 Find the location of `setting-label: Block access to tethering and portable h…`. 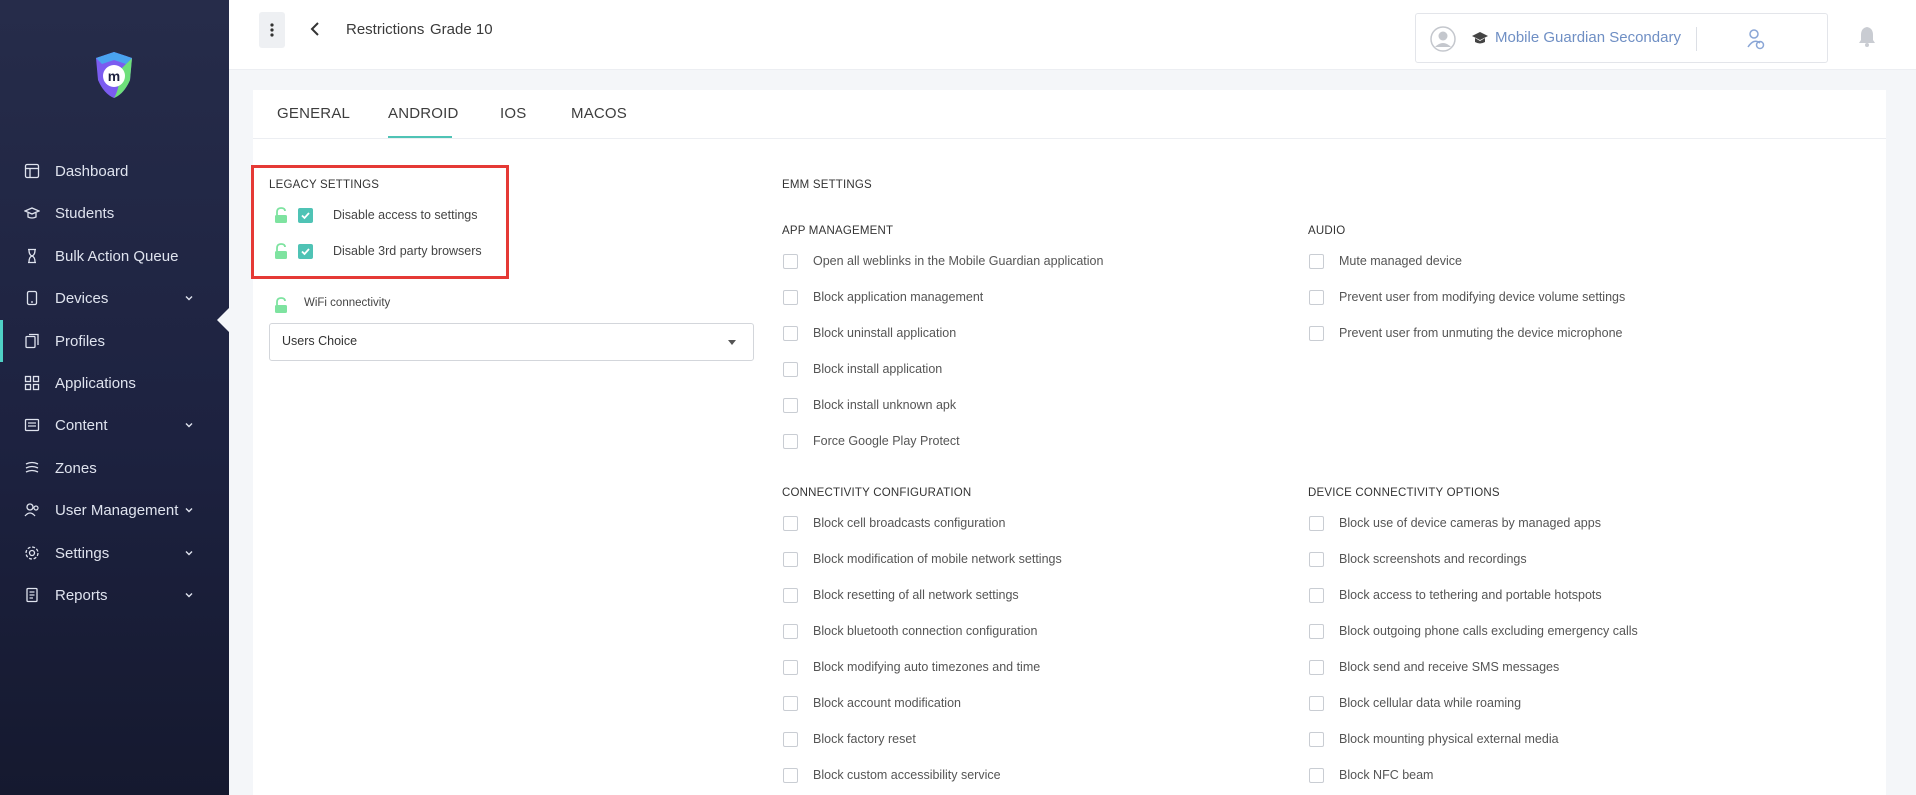

setting-label: Block access to tethering and portable h… is located at coordinates (1470, 595).